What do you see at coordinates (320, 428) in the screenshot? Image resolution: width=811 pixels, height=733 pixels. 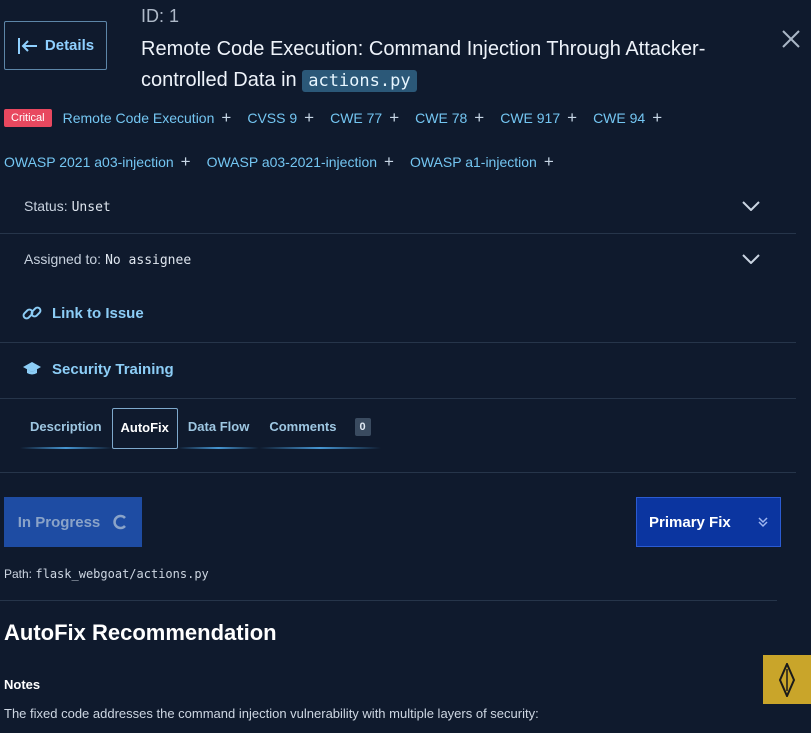 I see `tab-comments: Comments 0` at bounding box center [320, 428].